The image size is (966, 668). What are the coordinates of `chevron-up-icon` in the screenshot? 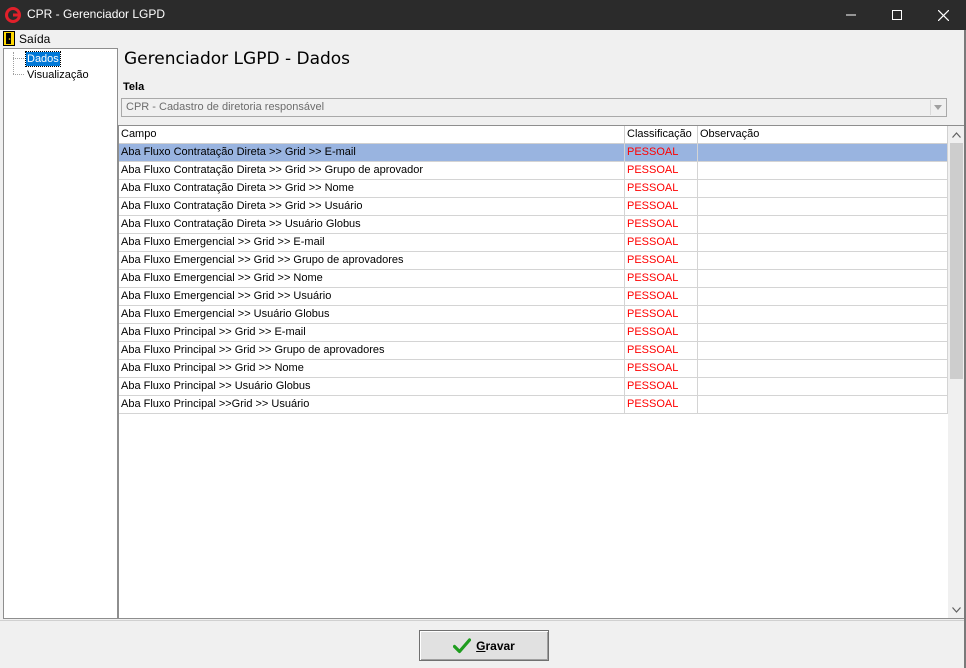 It's located at (956, 134).